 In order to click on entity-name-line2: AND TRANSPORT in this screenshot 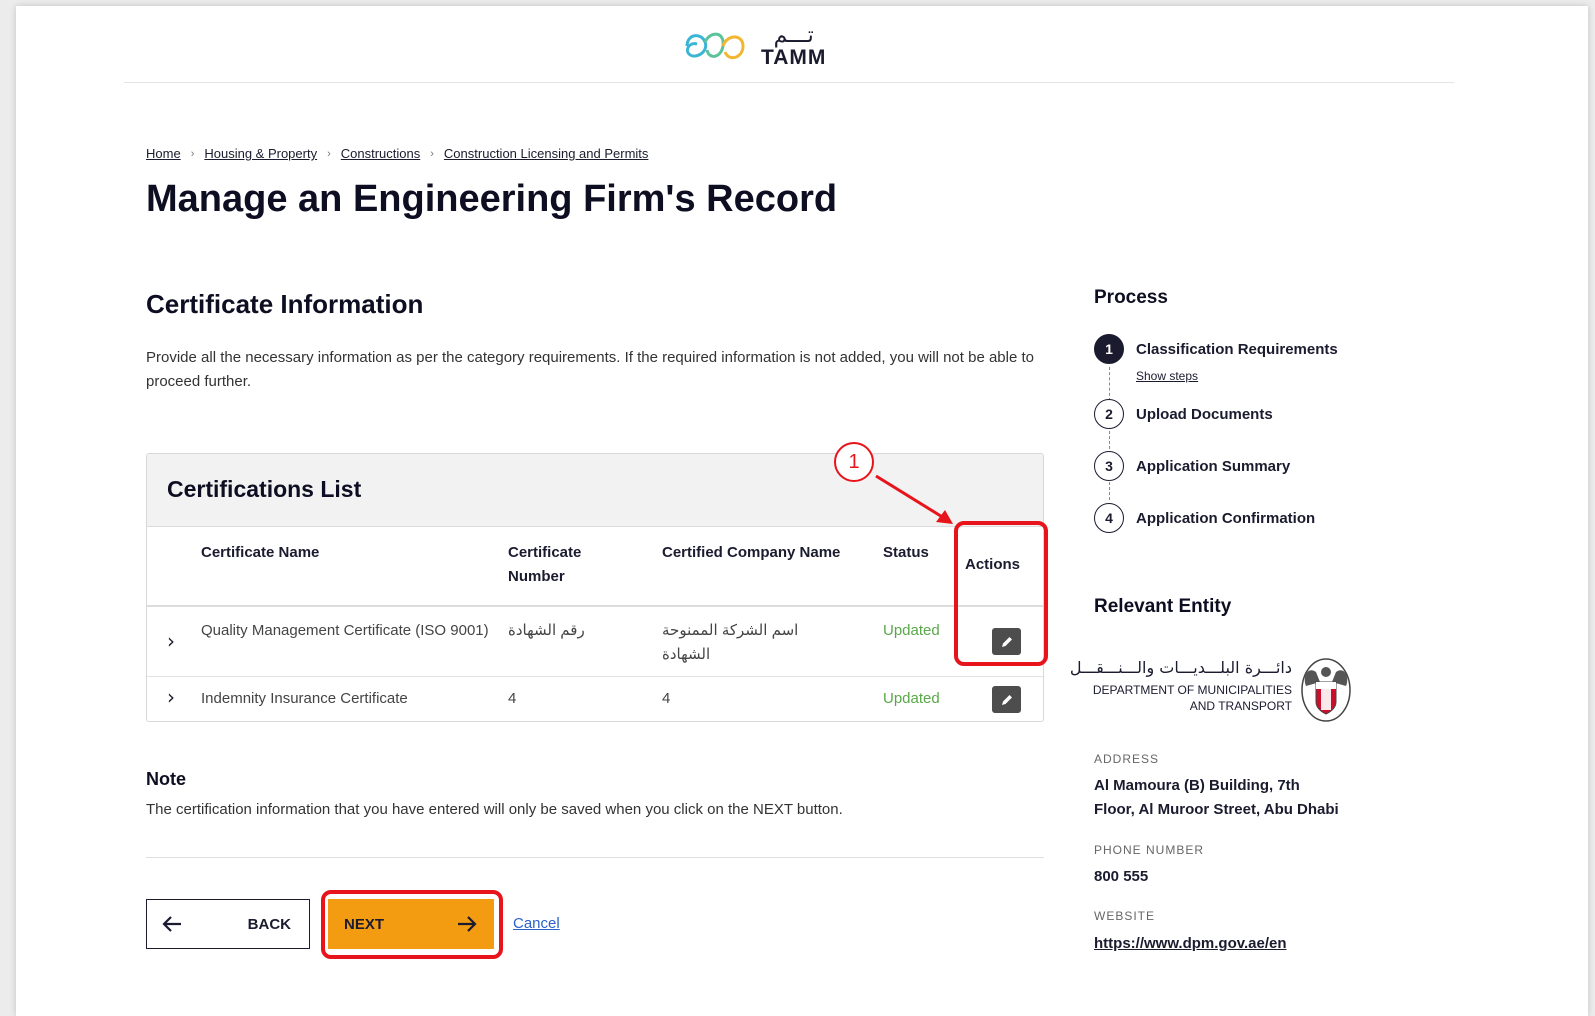, I will do `click(1240, 706)`.